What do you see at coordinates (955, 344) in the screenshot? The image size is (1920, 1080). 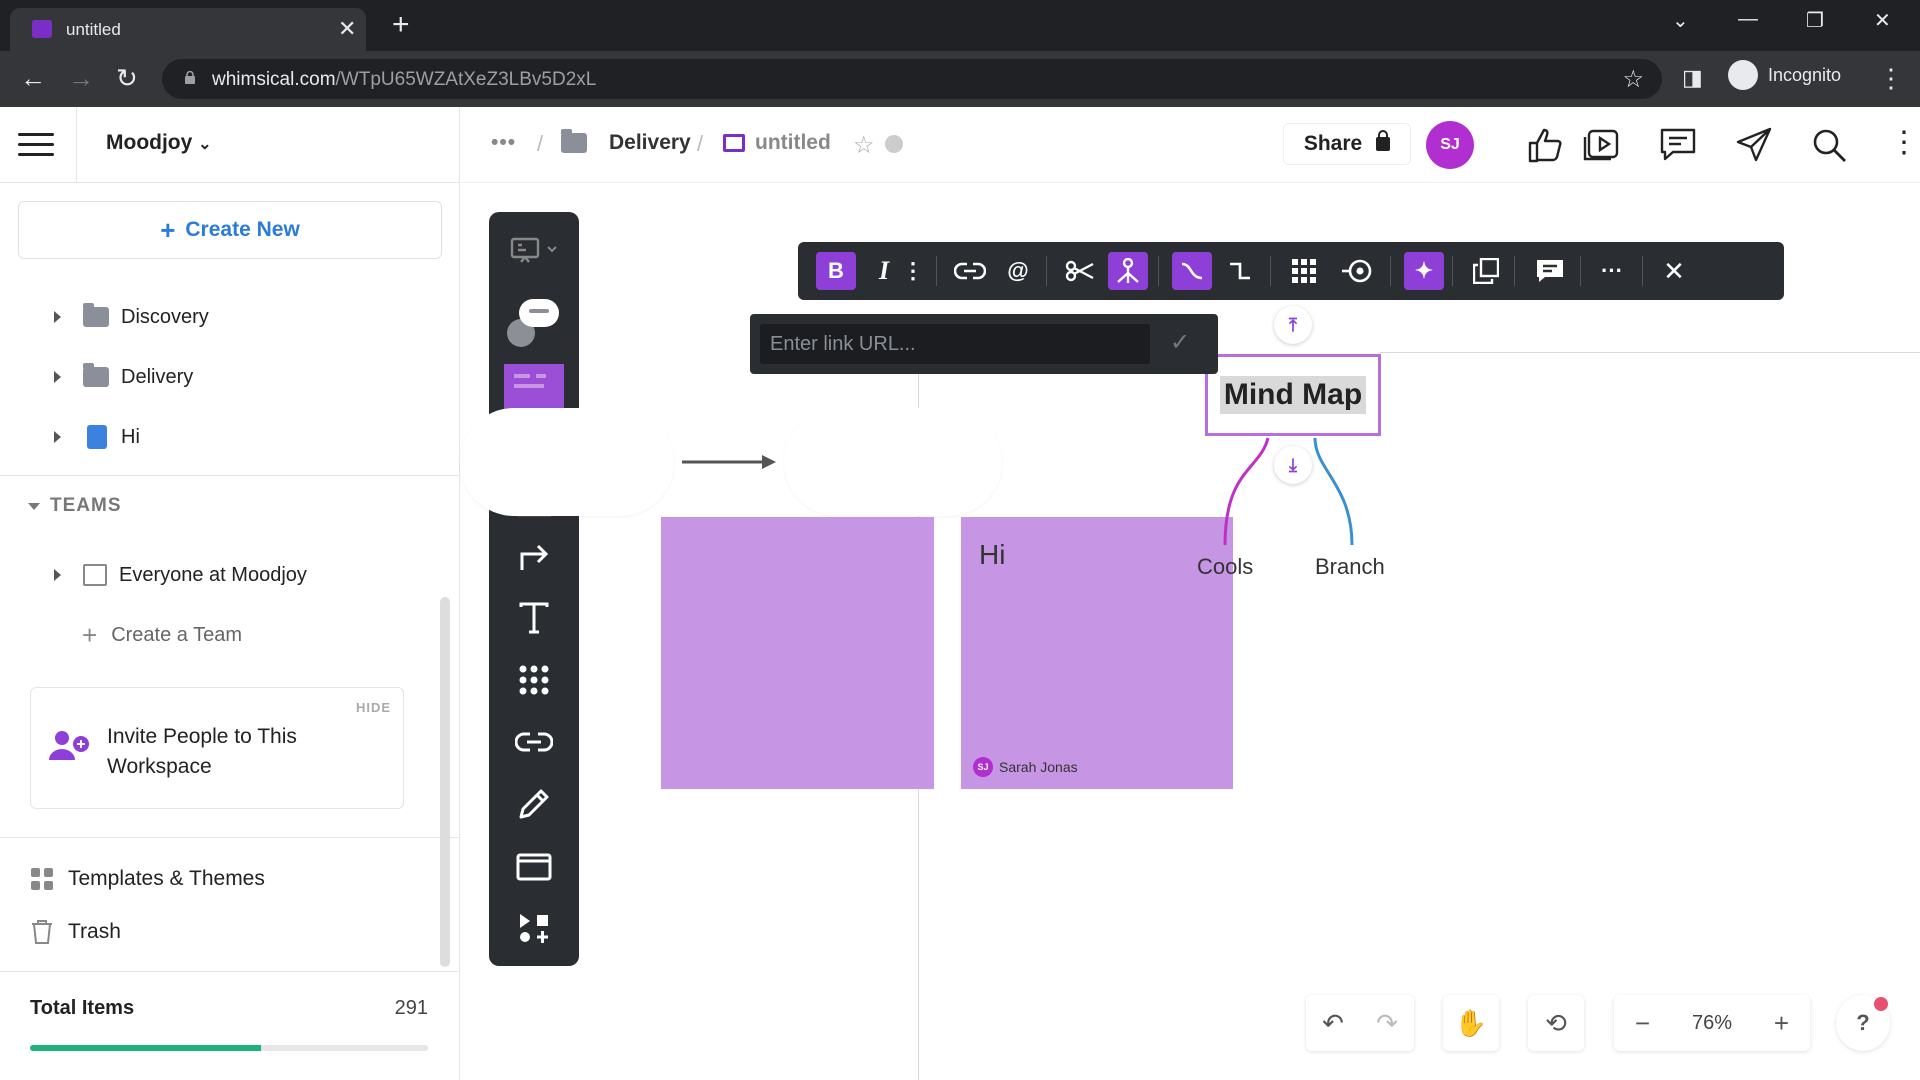 I see `link-url-input` at bounding box center [955, 344].